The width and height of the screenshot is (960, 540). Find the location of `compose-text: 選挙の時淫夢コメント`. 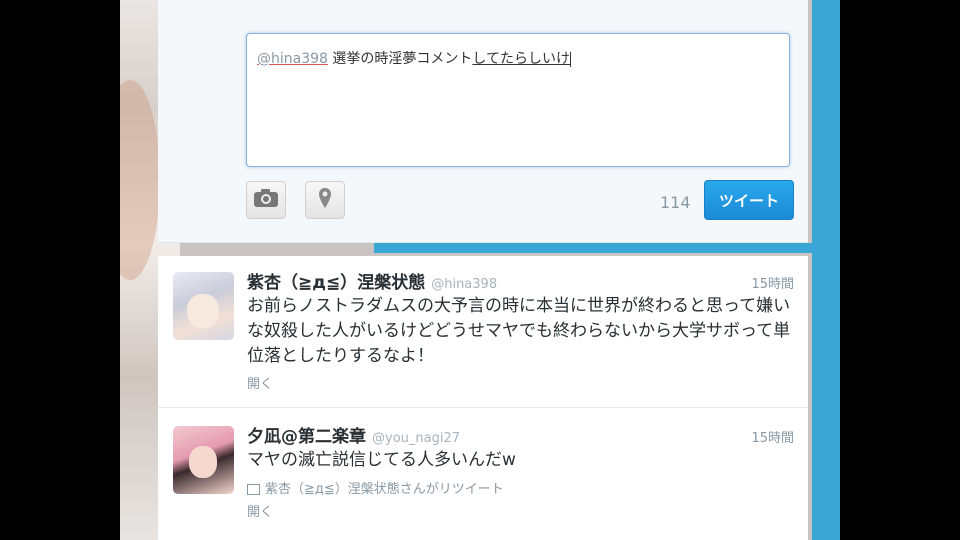

compose-text: 選挙の時淫夢コメント is located at coordinates (400, 59).